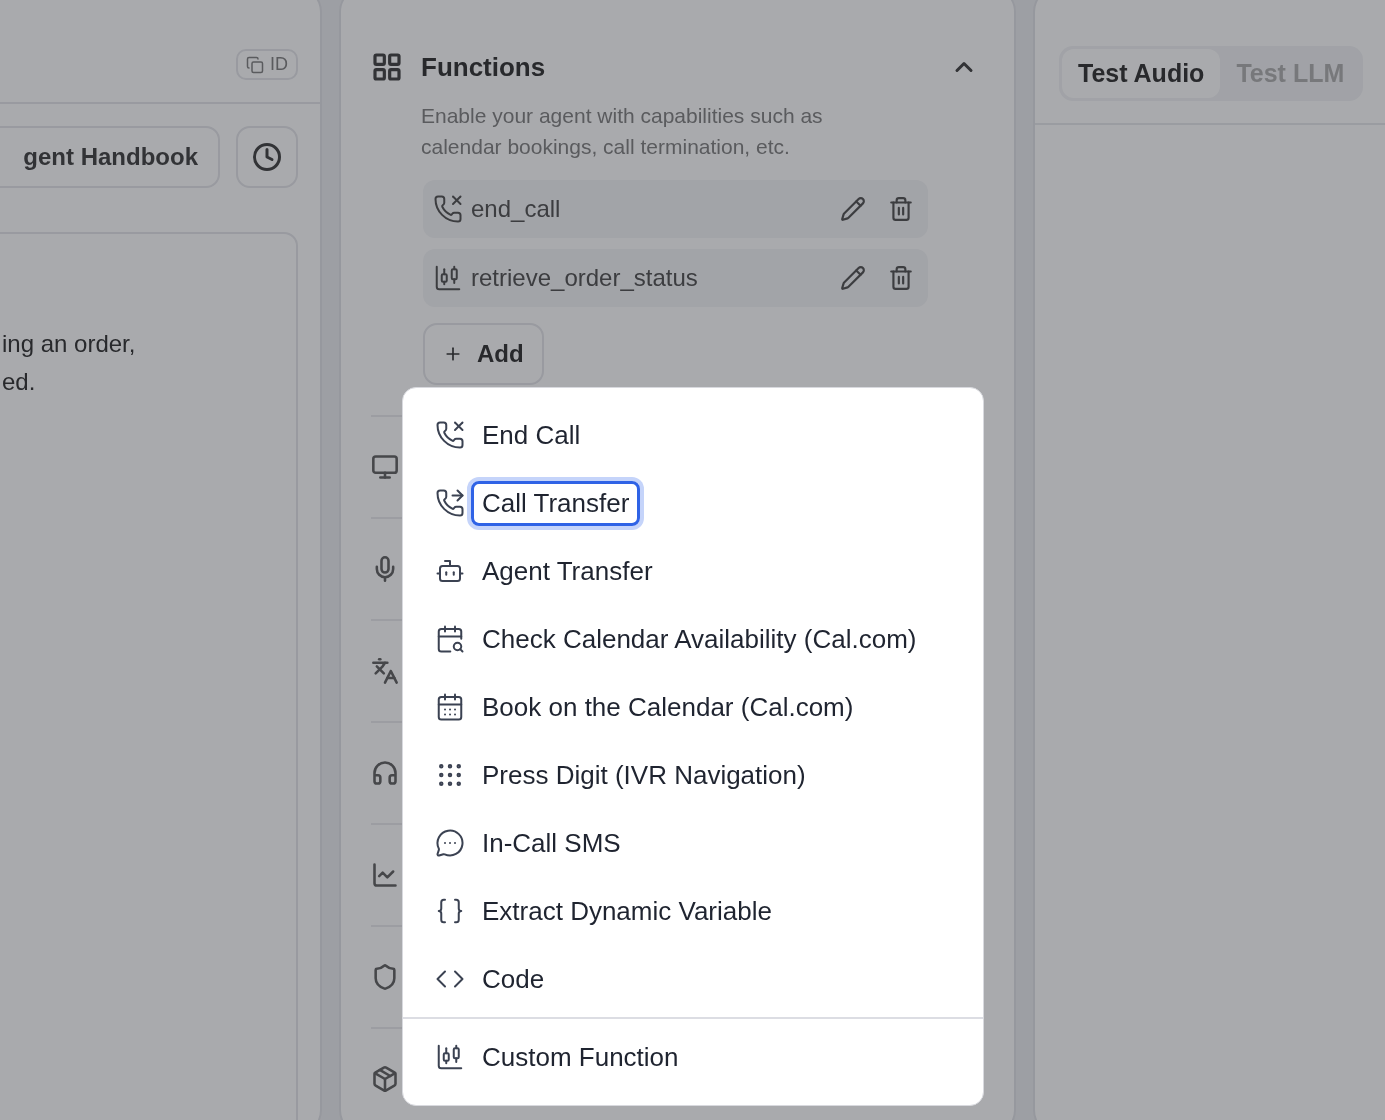  Describe the element at coordinates (585, 278) in the screenshot. I see `function-name: retrieve_order_status` at that location.